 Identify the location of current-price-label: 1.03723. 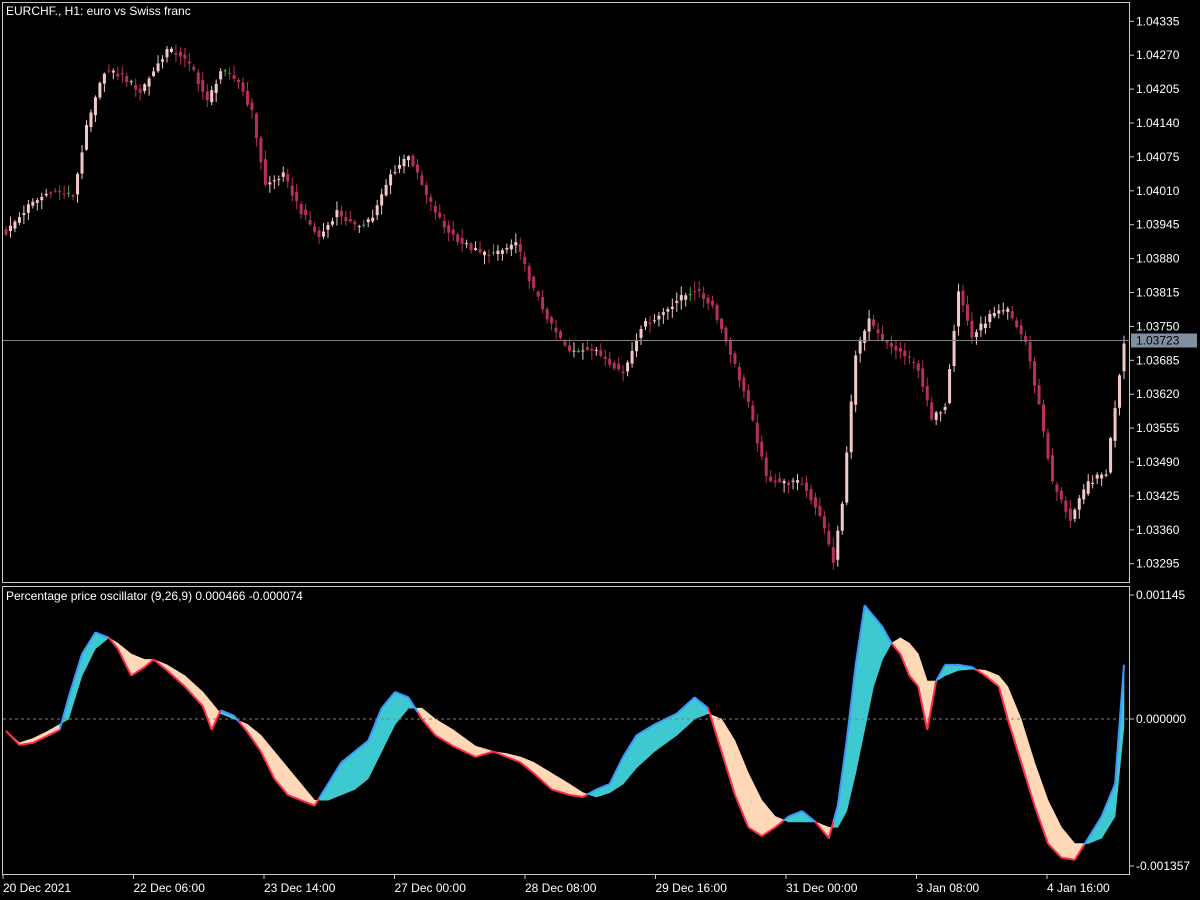
(1158, 340).